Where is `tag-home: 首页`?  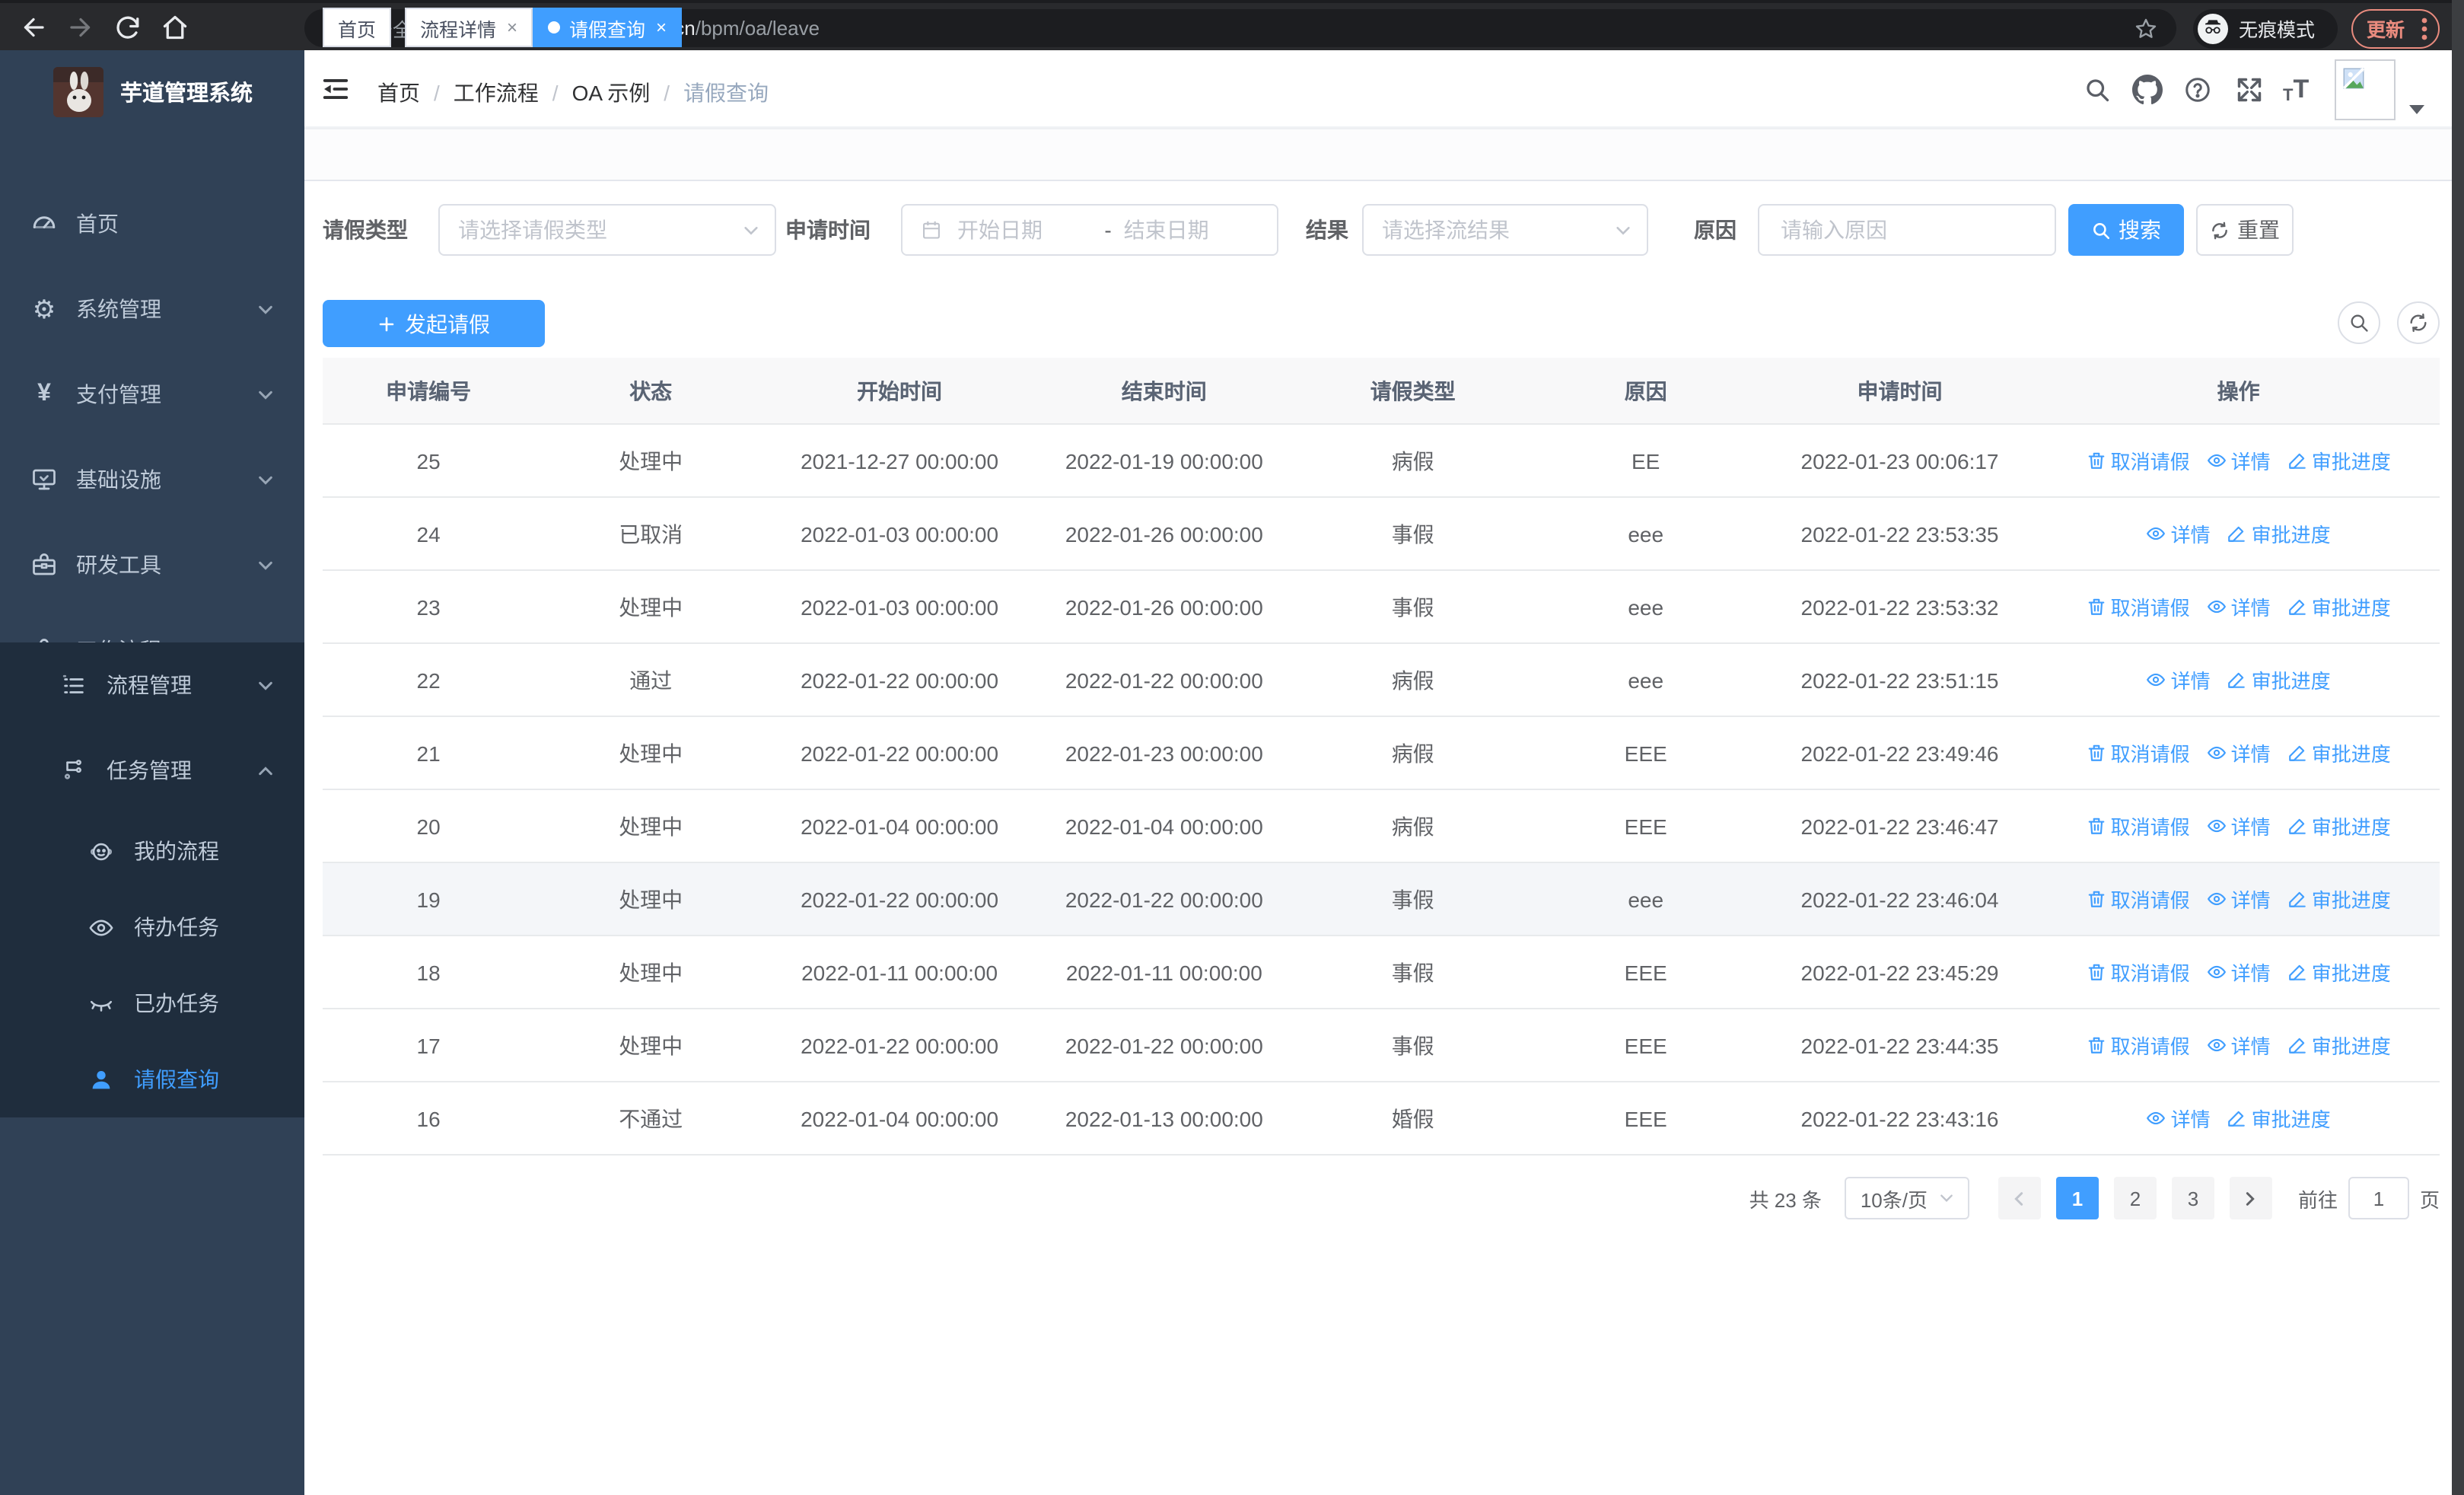 tag-home: 首页 is located at coordinates (357, 28).